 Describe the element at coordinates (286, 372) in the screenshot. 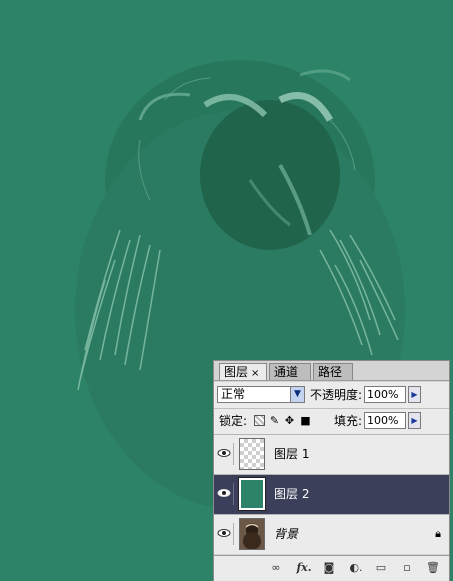

I see `tab-channels-label: 通道` at that location.